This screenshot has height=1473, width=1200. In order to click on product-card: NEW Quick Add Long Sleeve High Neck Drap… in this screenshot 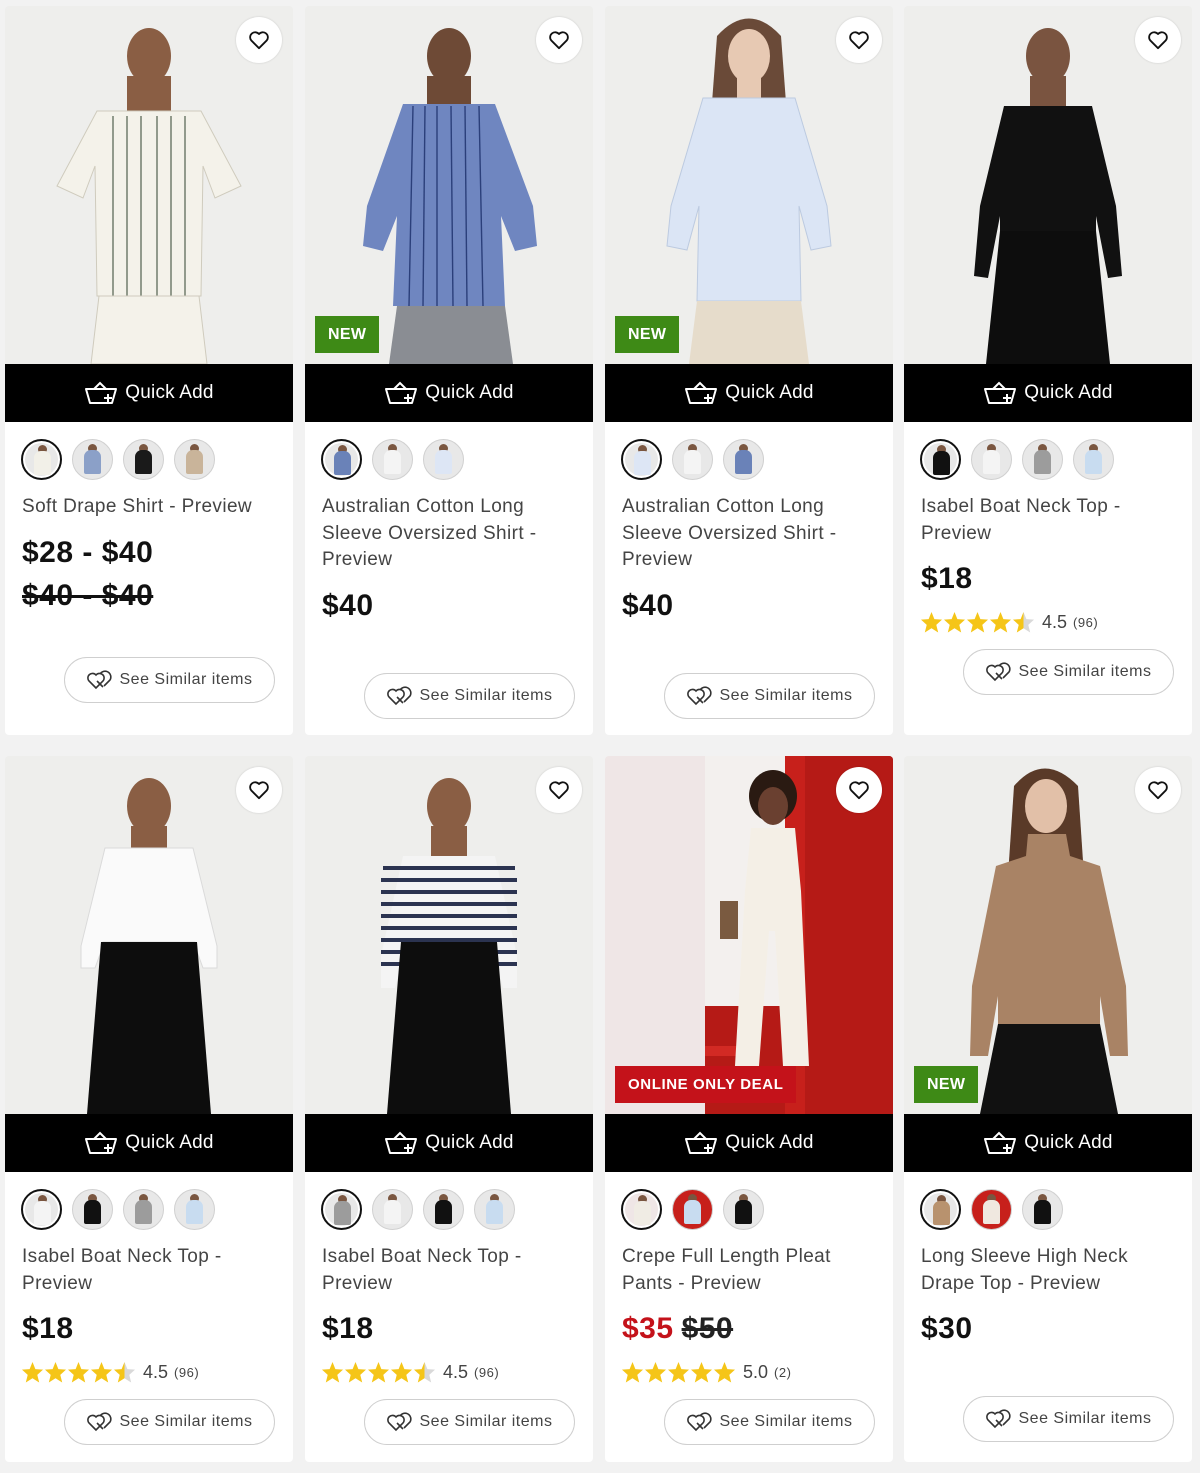, I will do `click(1048, 1109)`.